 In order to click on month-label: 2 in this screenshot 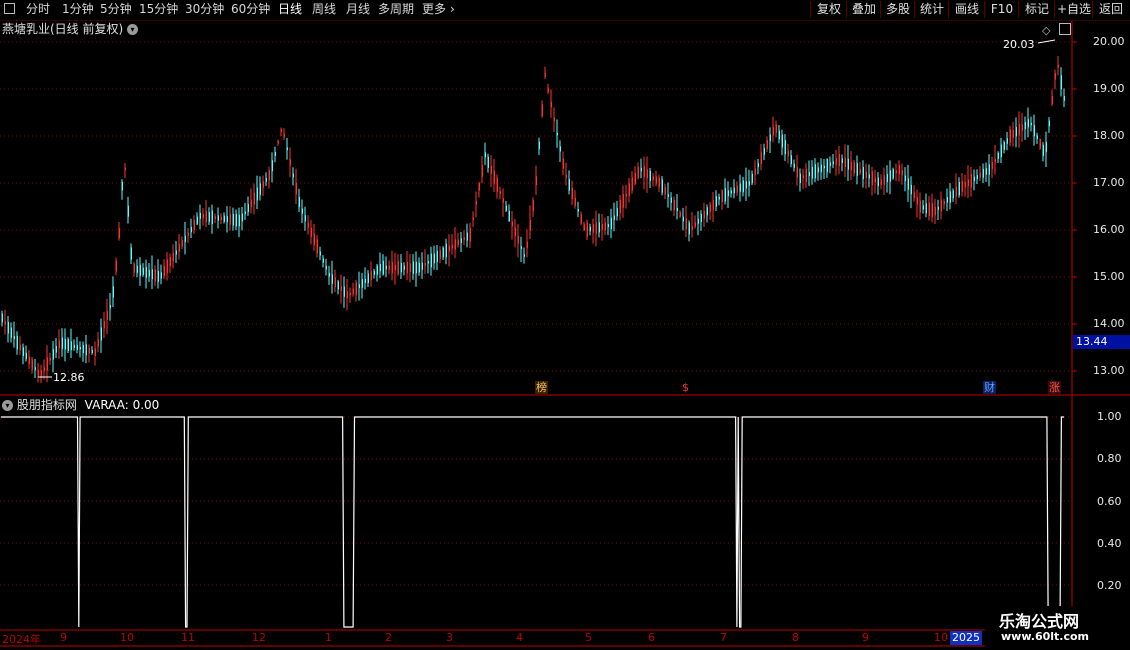, I will do `click(388, 637)`.